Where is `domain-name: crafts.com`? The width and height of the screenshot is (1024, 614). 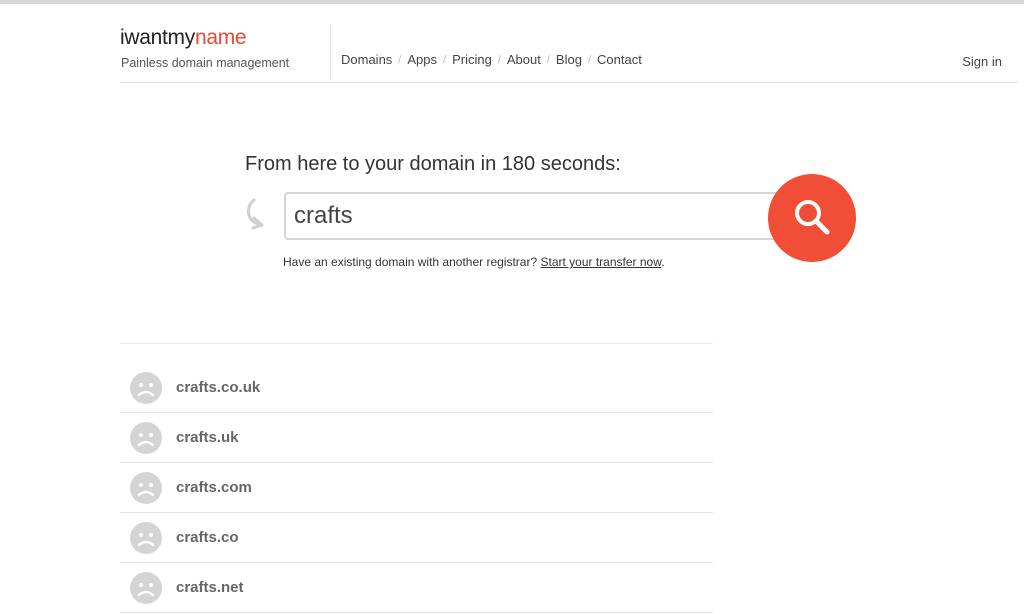 domain-name: crafts.com is located at coordinates (214, 487).